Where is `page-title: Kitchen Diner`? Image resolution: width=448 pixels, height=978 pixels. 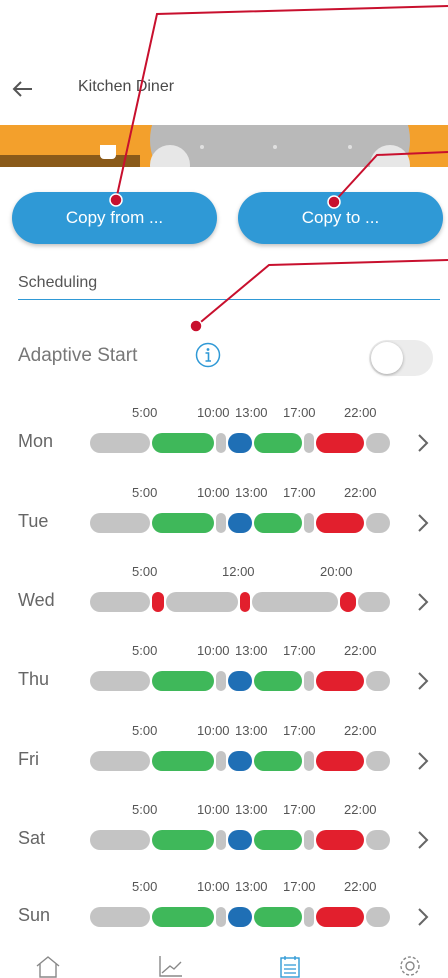 page-title: Kitchen Diner is located at coordinates (126, 86).